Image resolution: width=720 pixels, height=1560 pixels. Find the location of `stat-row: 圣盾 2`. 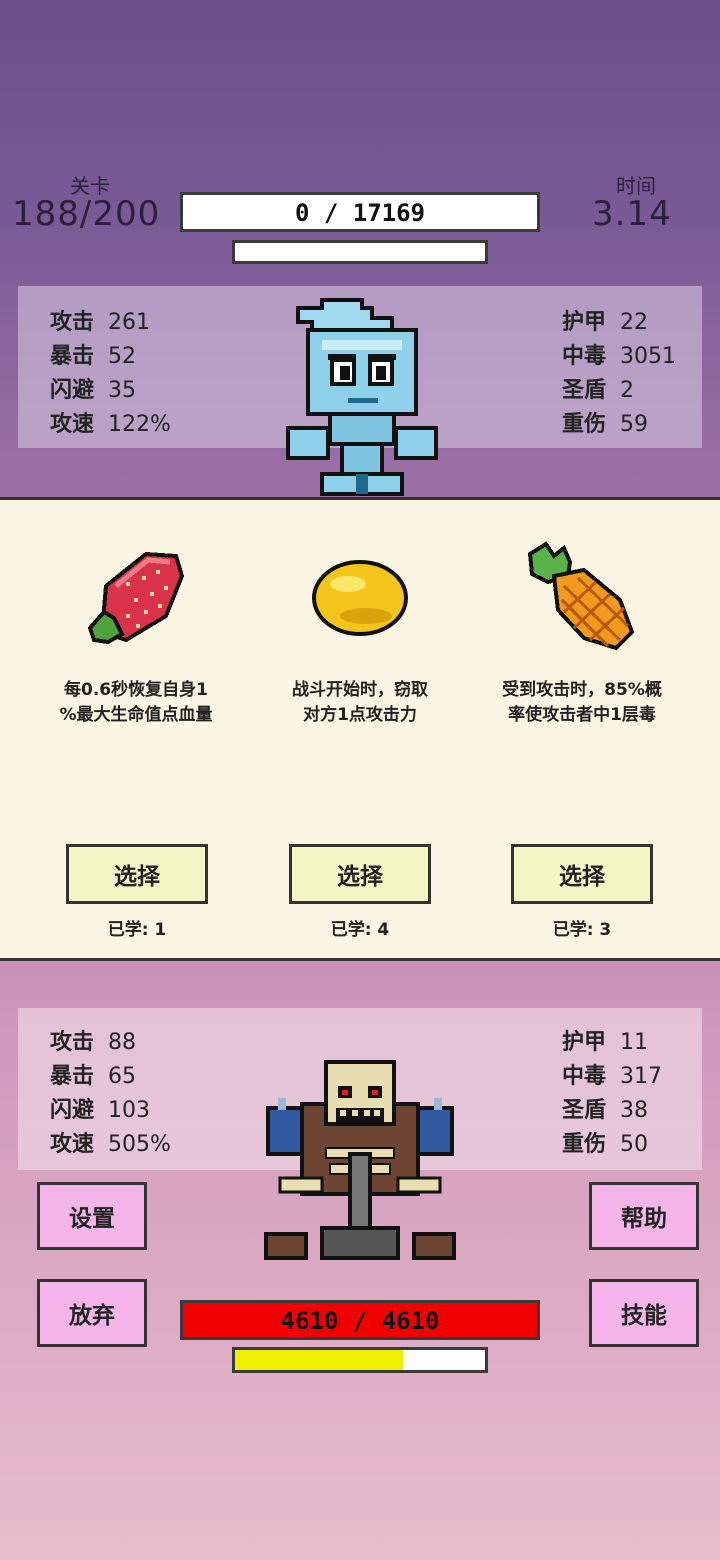

stat-row: 圣盾 2 is located at coordinates (598, 388).